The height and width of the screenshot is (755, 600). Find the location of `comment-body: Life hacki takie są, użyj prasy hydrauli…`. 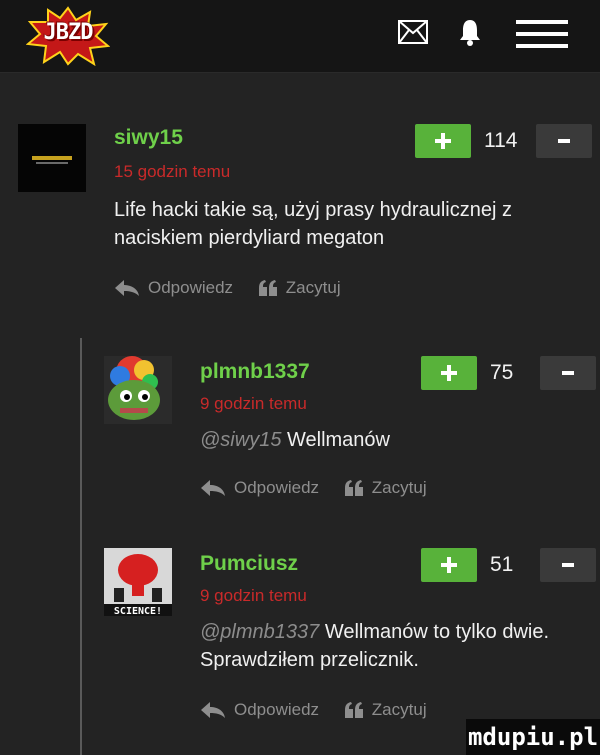

comment-body: Life hacki takie są, użyj prasy hydrauli… is located at coordinates (313, 224).